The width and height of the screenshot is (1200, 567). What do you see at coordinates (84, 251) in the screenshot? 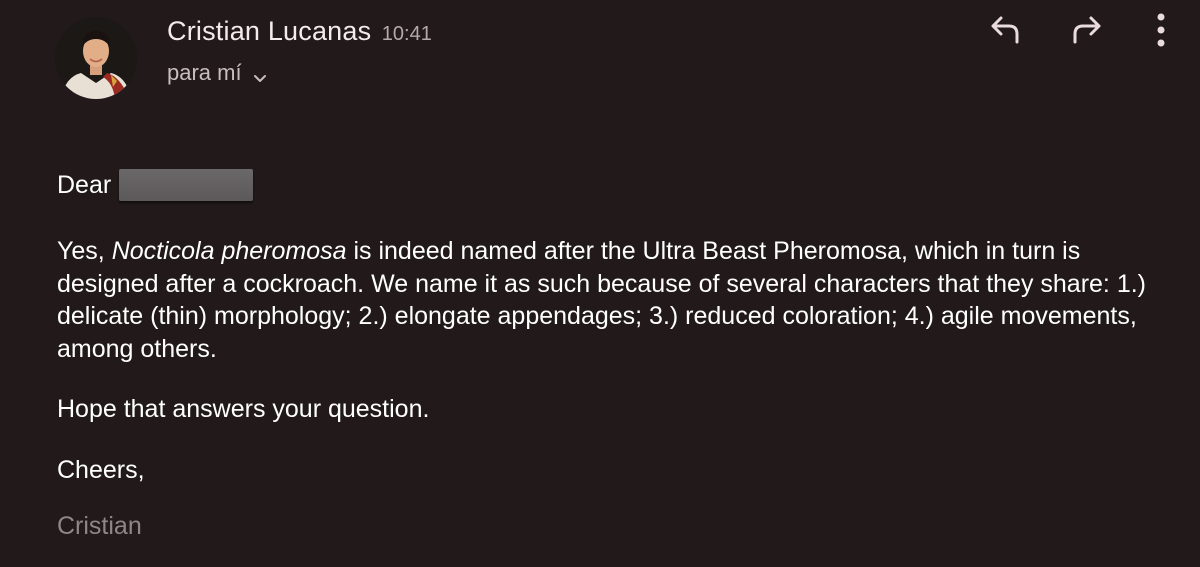
I see `paragraph-1-intro: Yes,` at bounding box center [84, 251].